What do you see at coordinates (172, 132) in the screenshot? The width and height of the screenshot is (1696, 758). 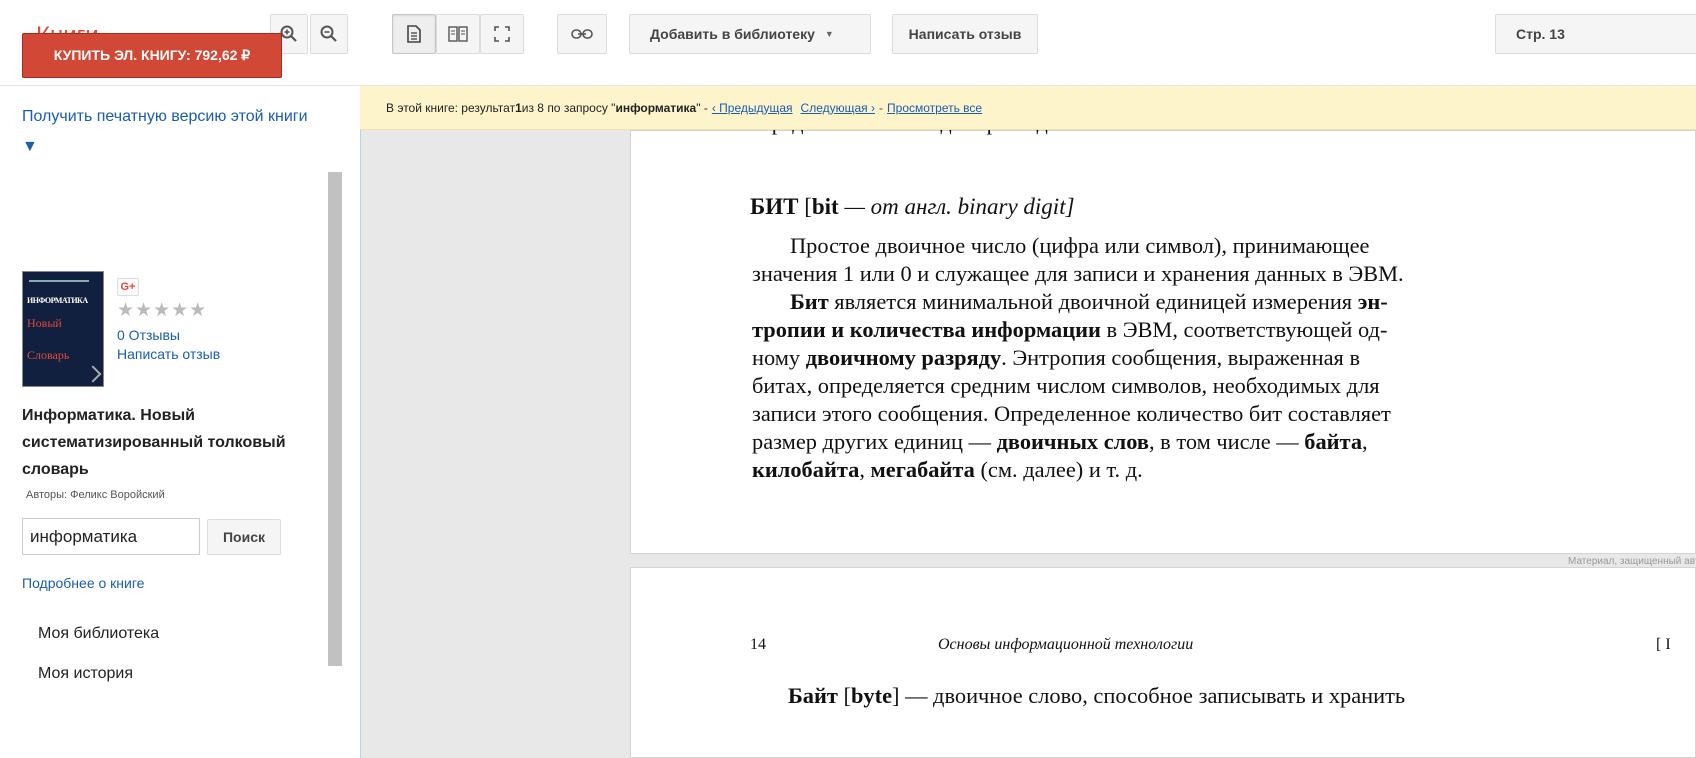 I see `get-print-version-link: Получить печатную версию этой книги ▼` at bounding box center [172, 132].